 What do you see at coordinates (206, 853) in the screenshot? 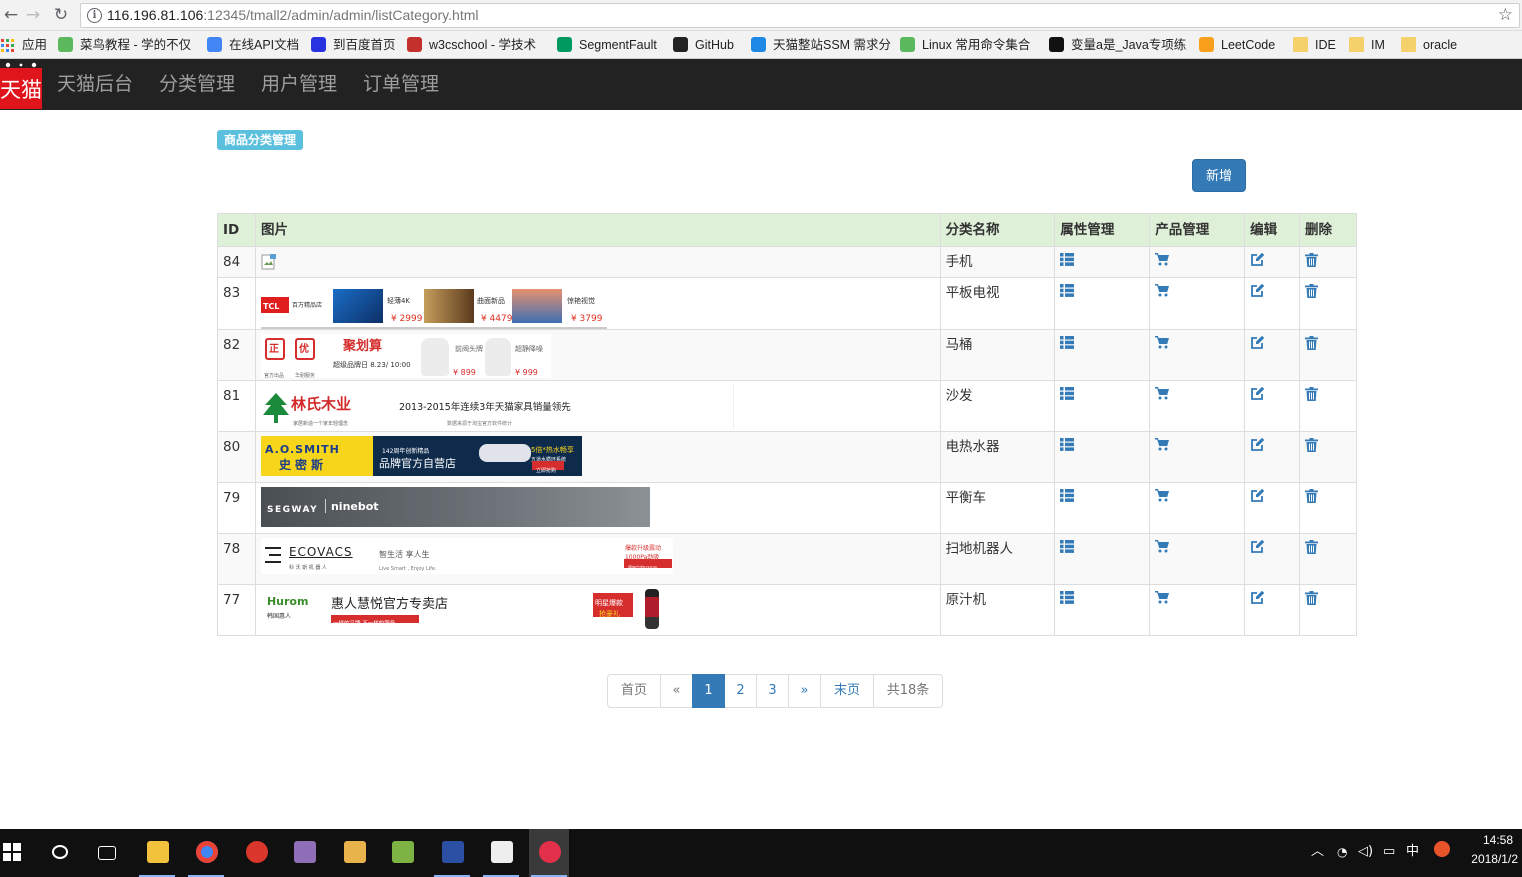
I see `chrome-icon` at bounding box center [206, 853].